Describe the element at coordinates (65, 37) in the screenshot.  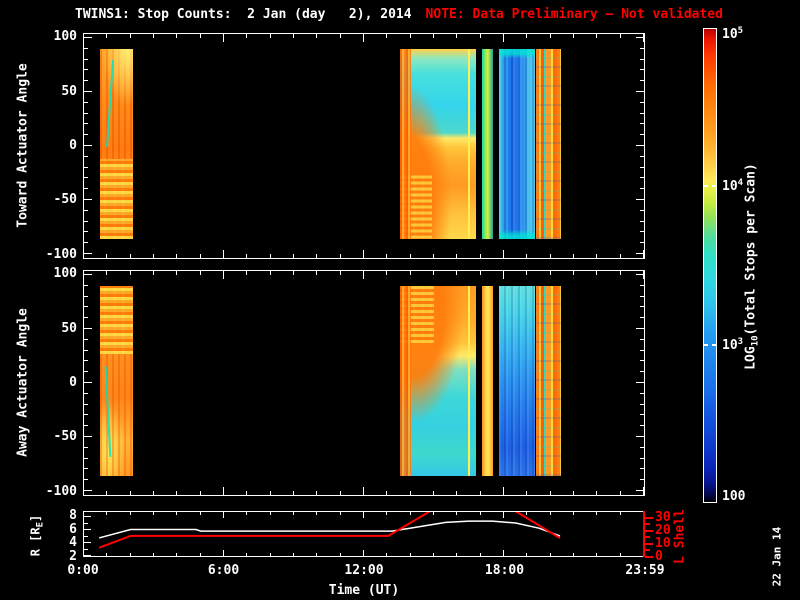
I see `y-tick-label: 100` at that location.